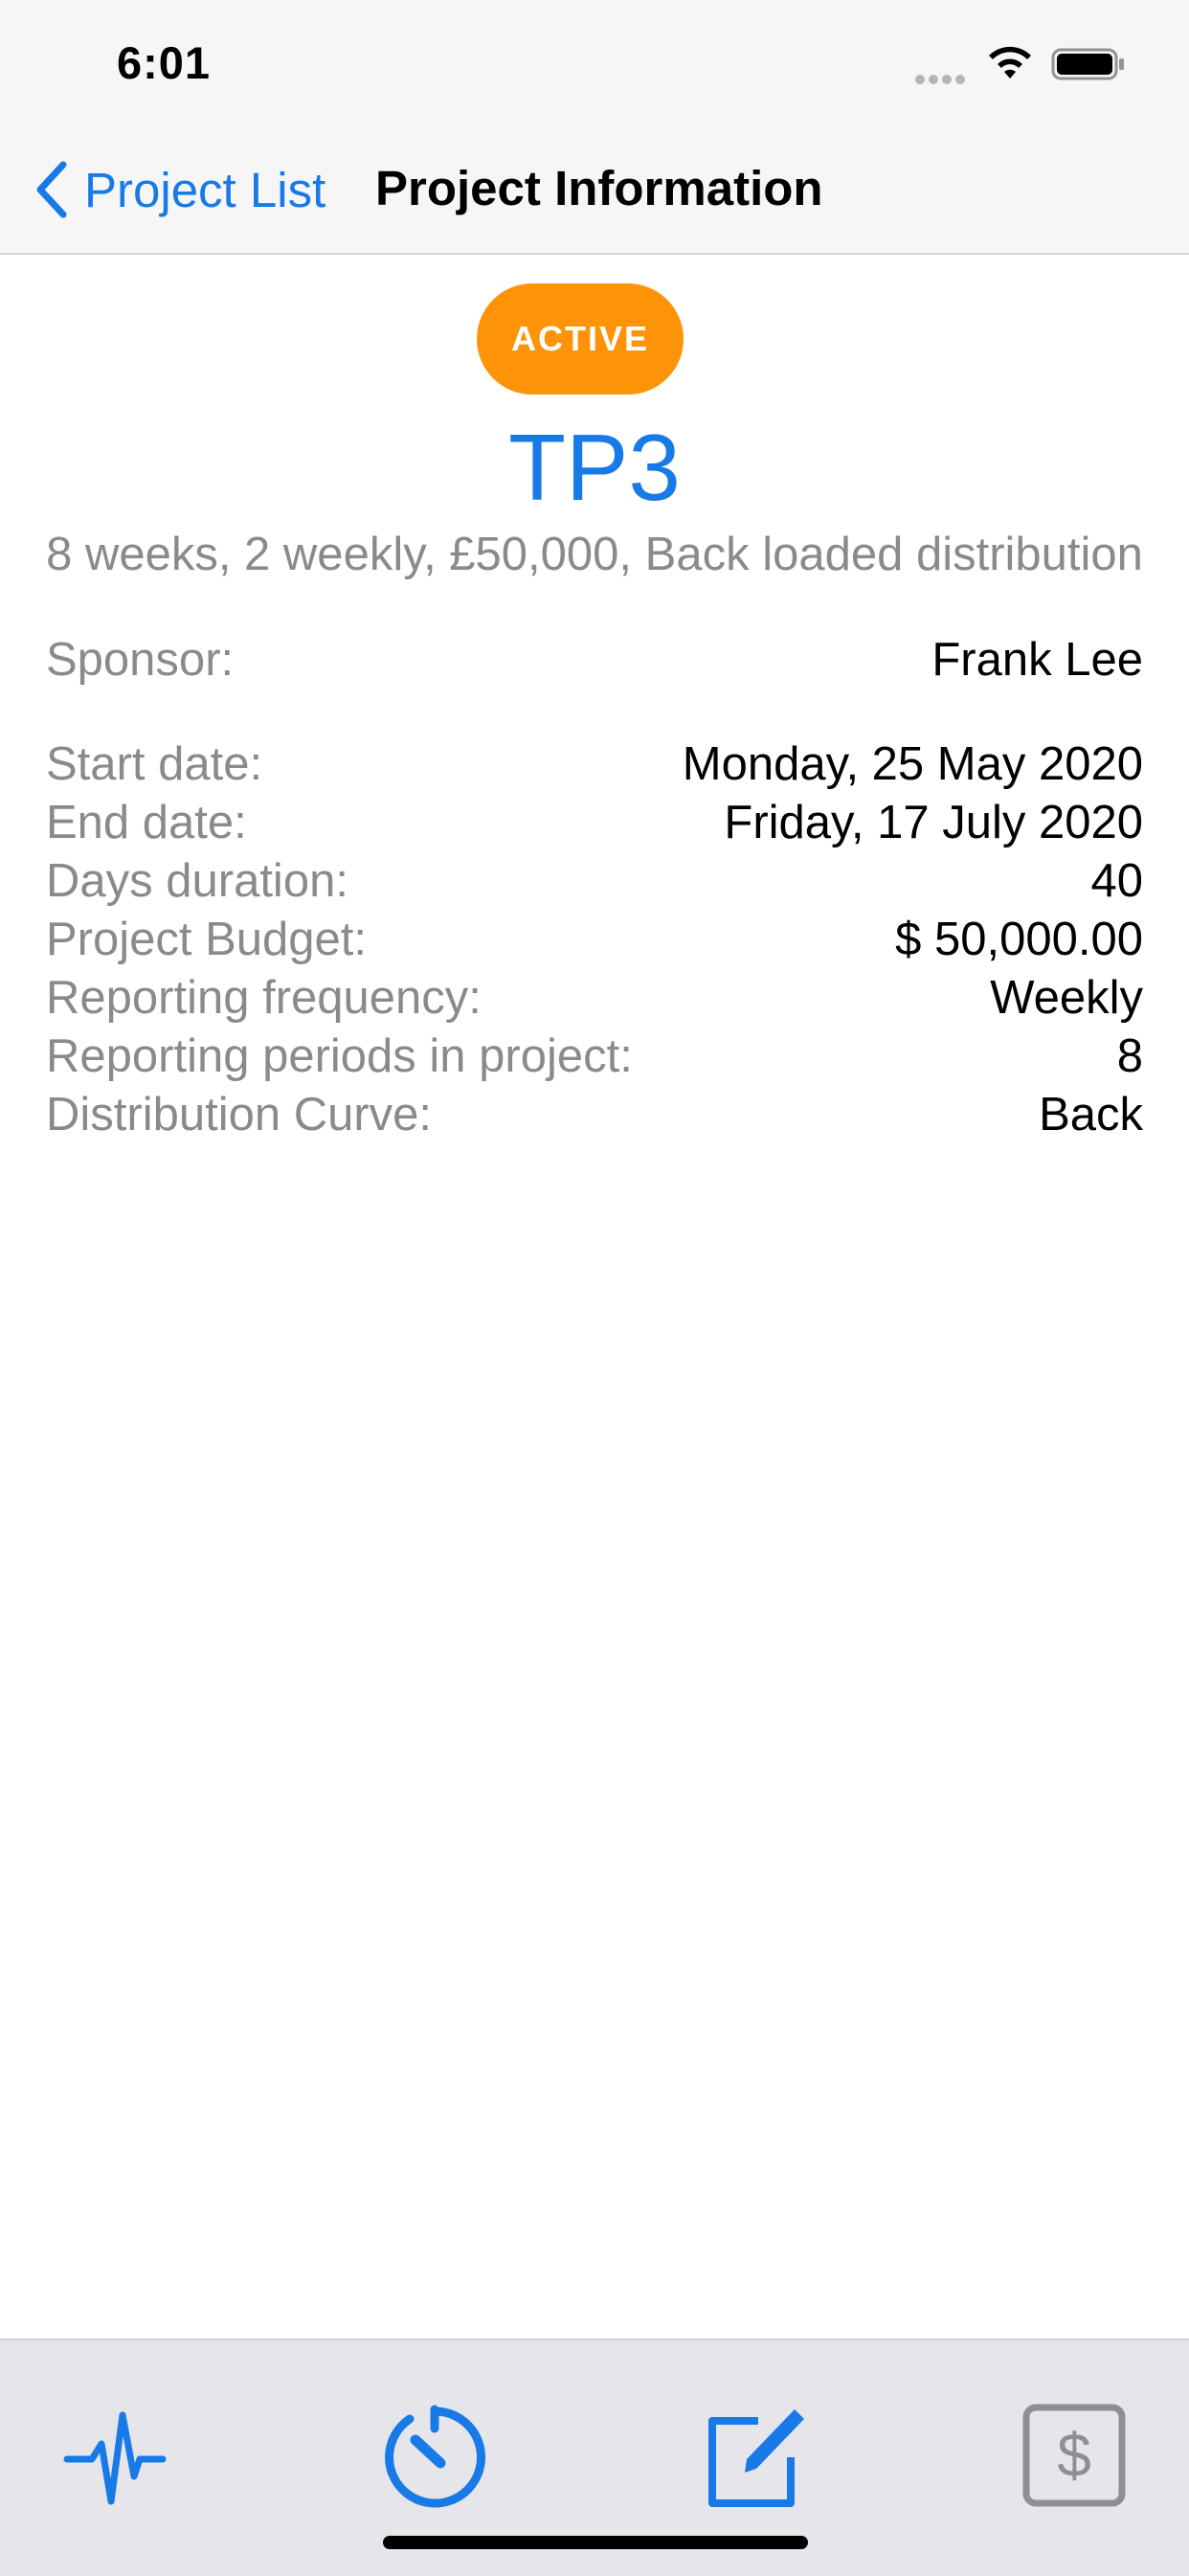 This screenshot has width=1189, height=2576. What do you see at coordinates (594, 881) in the screenshot?
I see `days-duration-row: Days duration: 40` at bounding box center [594, 881].